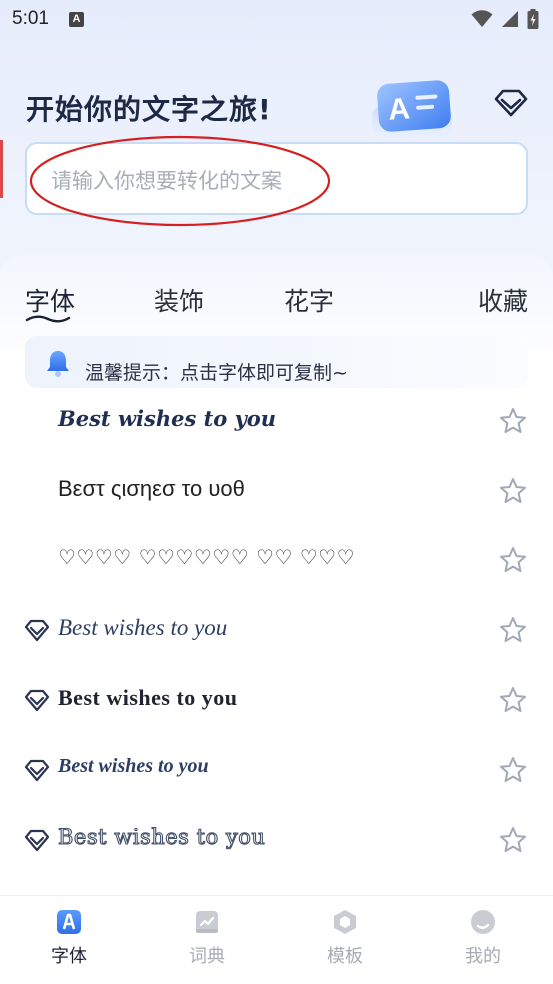 This screenshot has height=984, width=553. Describe the element at coordinates (151, 489) in the screenshot. I see `font-preview-text: Βεστ ςισηεσ το υοθ` at that location.